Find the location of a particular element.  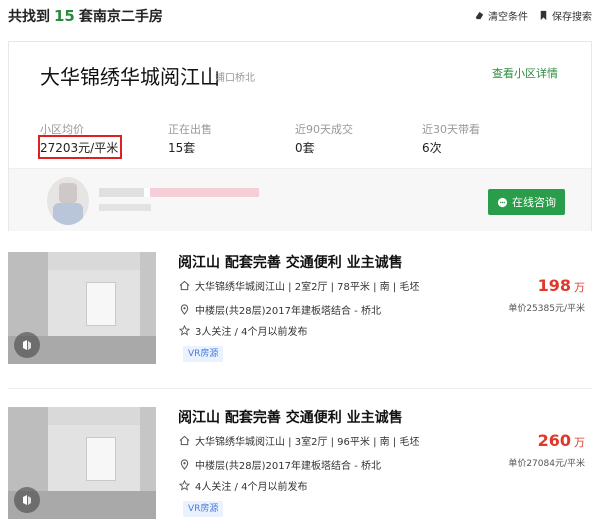

result-prefix: 共找到 is located at coordinates (29, 17).